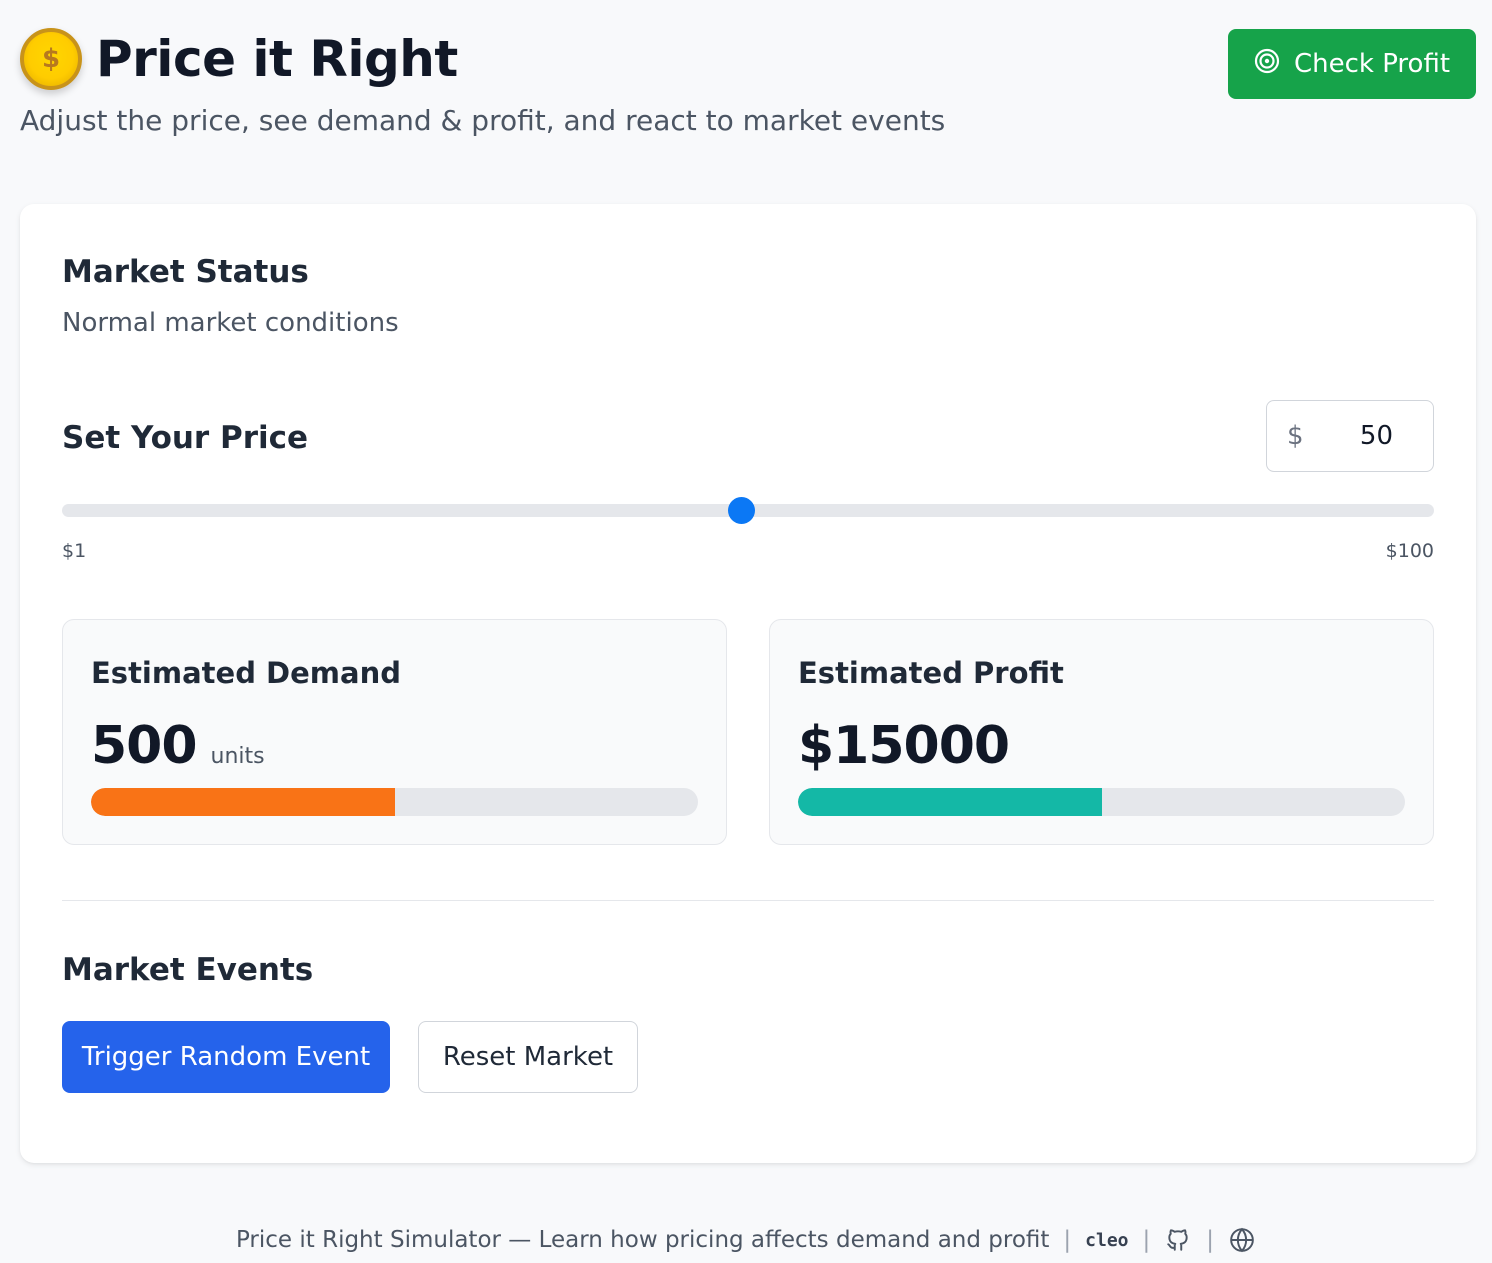 The width and height of the screenshot is (1492, 1263). I want to click on estimated-profit-card: Estimated Profit $15000, so click(1101, 732).